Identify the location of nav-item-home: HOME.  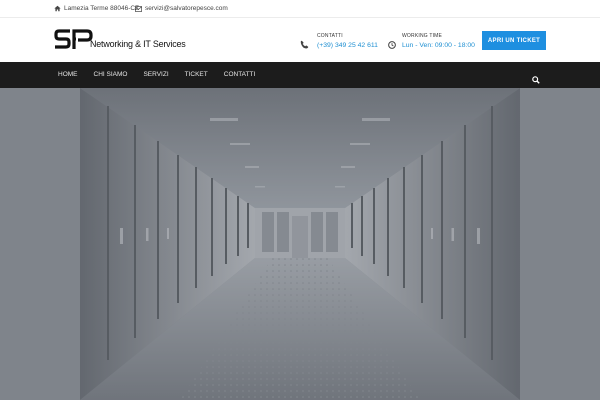
(68, 75).